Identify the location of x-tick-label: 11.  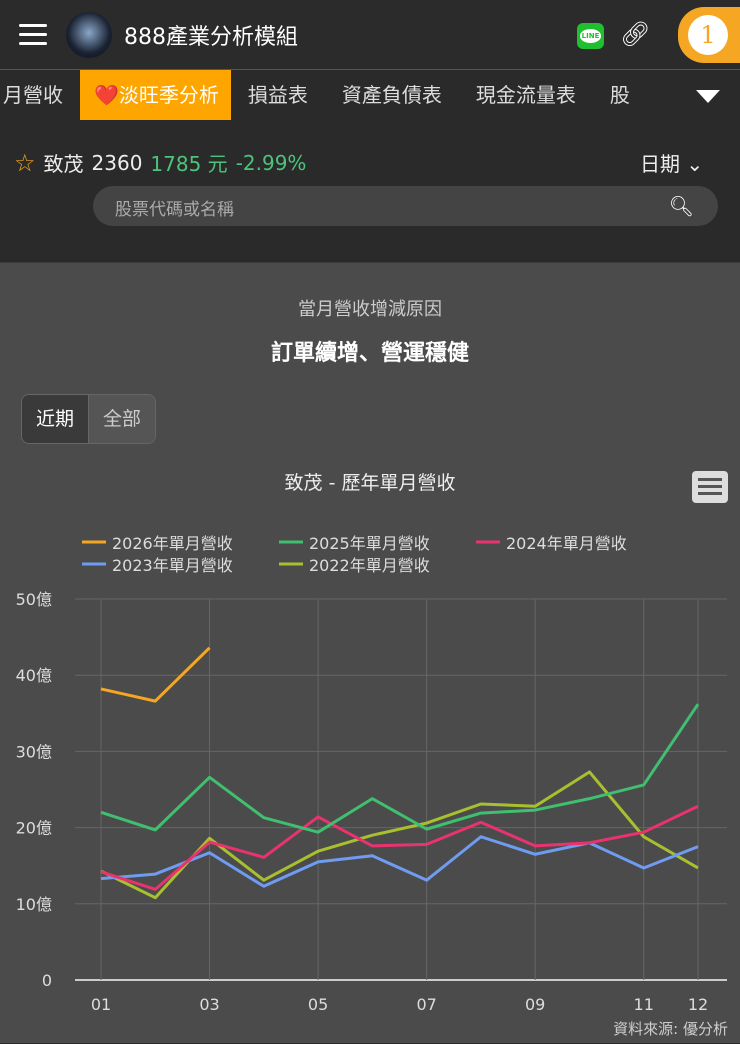
(644, 1004).